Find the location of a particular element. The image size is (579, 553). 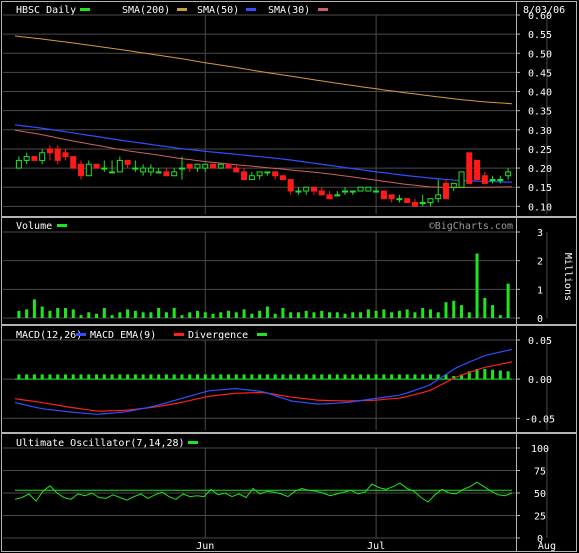

price-axis-tick-label: 0.30 is located at coordinates (540, 131).